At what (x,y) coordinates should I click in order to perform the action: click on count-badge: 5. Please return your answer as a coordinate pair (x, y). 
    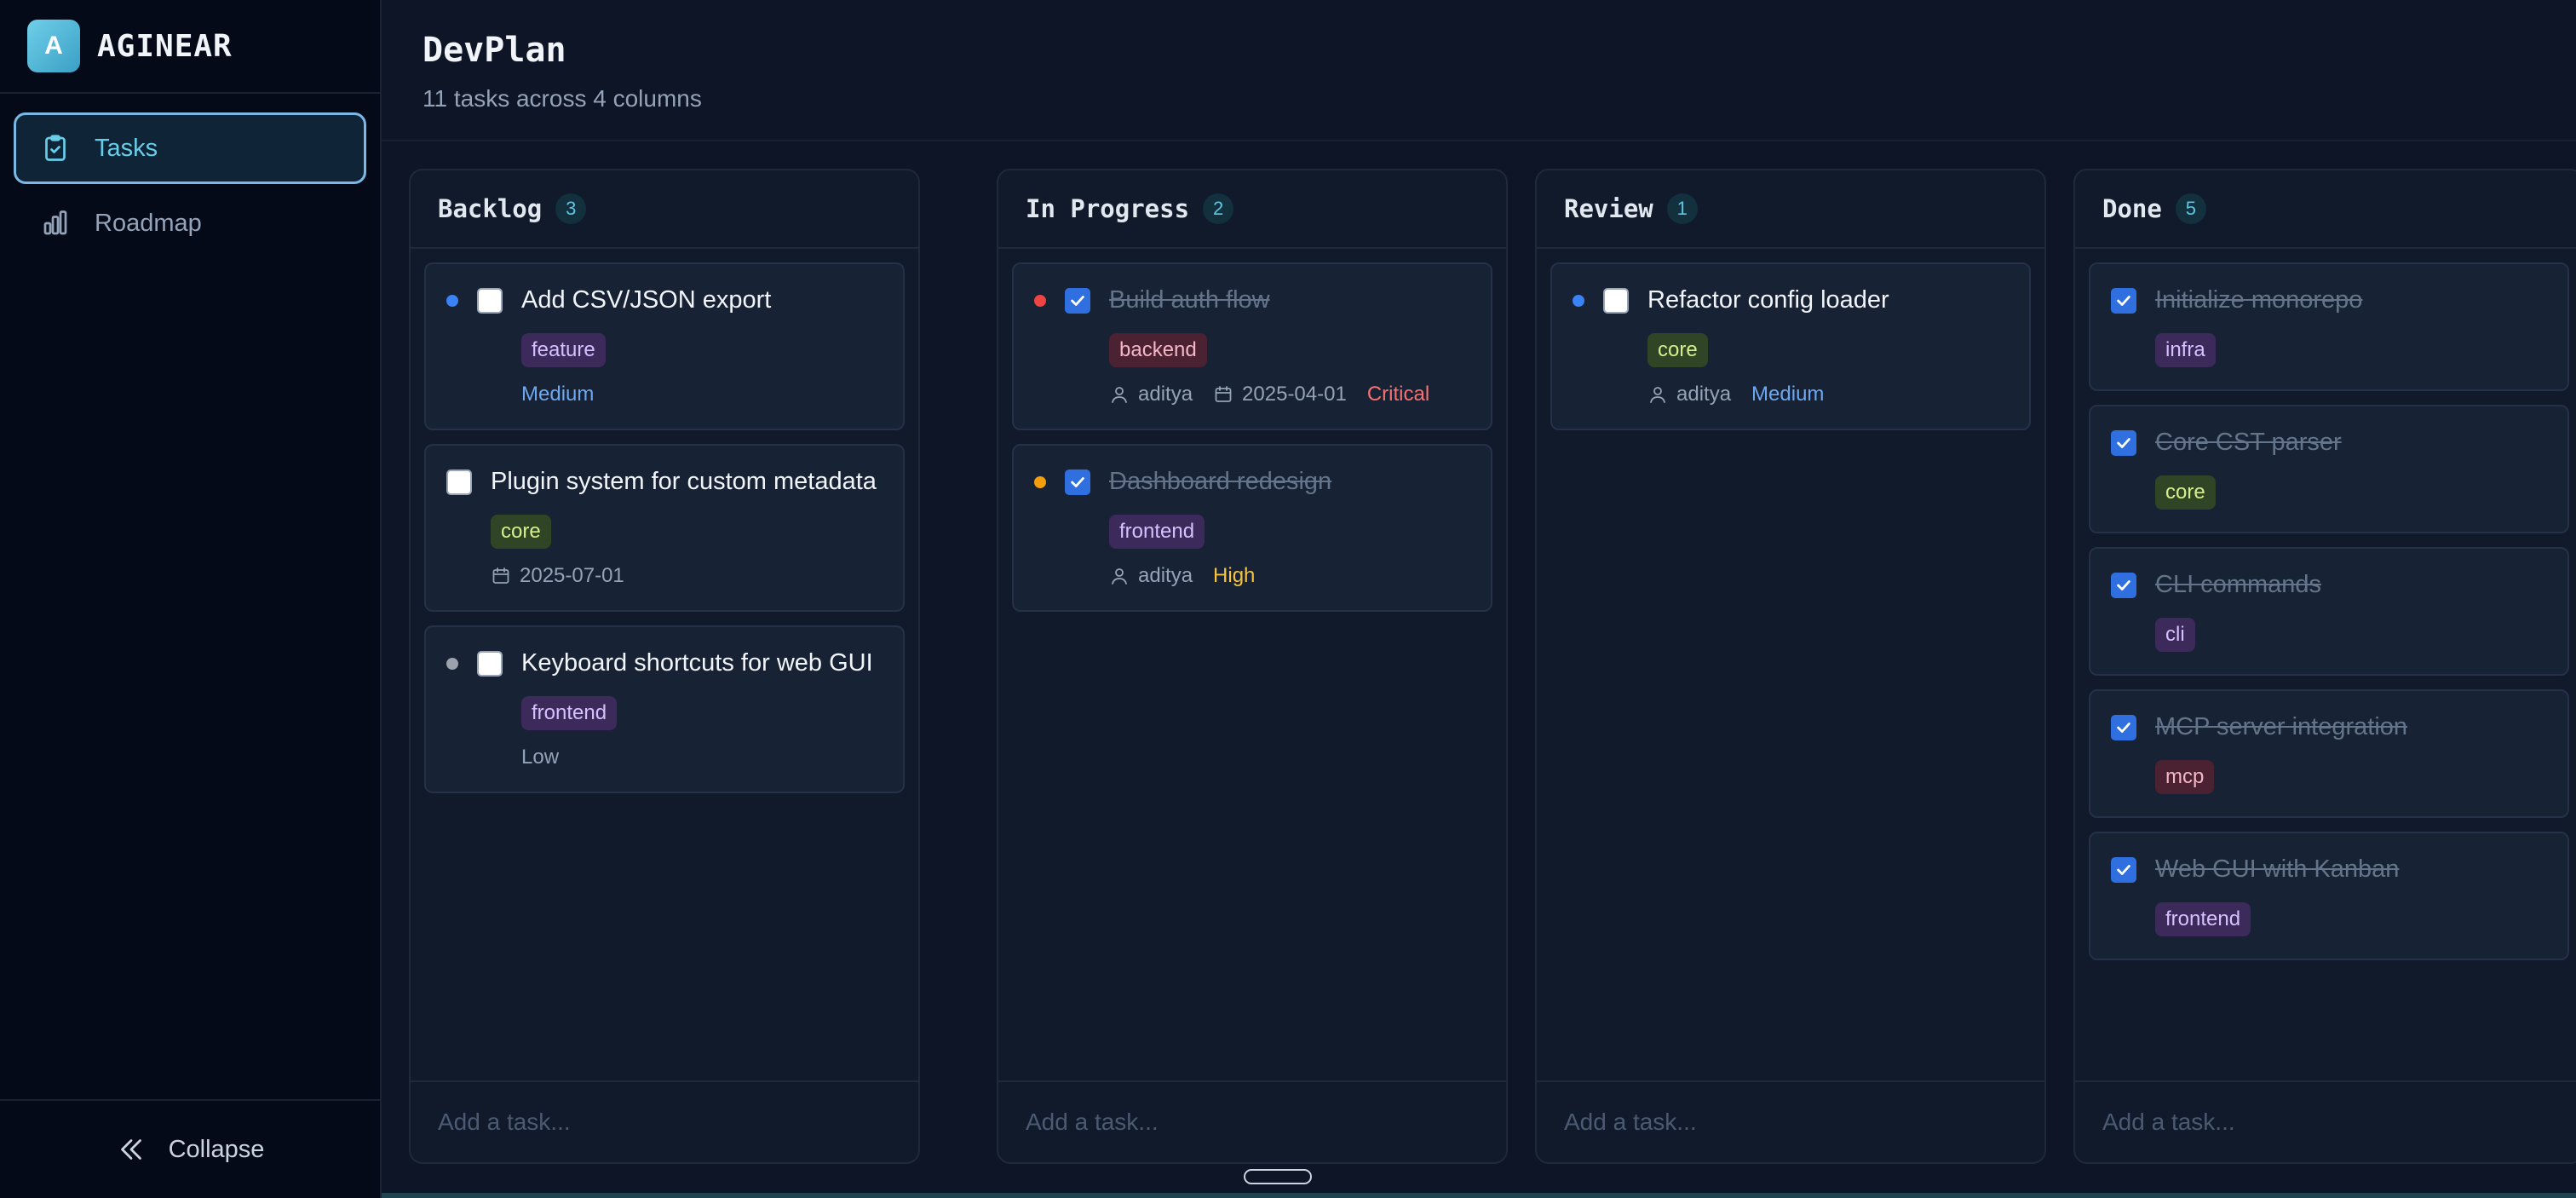
    Looking at the image, I should click on (2190, 209).